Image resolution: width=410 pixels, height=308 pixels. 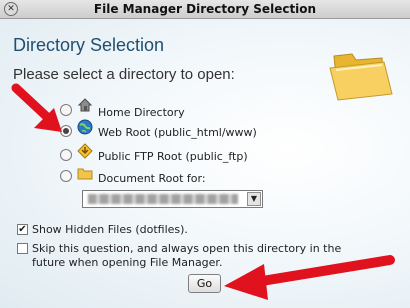 What do you see at coordinates (22, 229) in the screenshot?
I see `show-hidden-checkbox: ✔` at bounding box center [22, 229].